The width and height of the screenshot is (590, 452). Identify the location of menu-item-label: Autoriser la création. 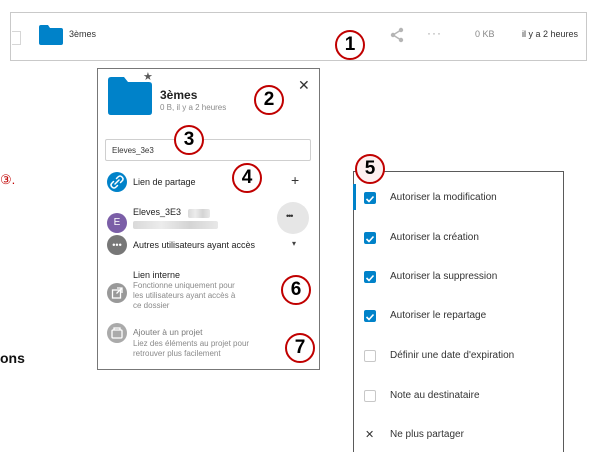
(434, 237).